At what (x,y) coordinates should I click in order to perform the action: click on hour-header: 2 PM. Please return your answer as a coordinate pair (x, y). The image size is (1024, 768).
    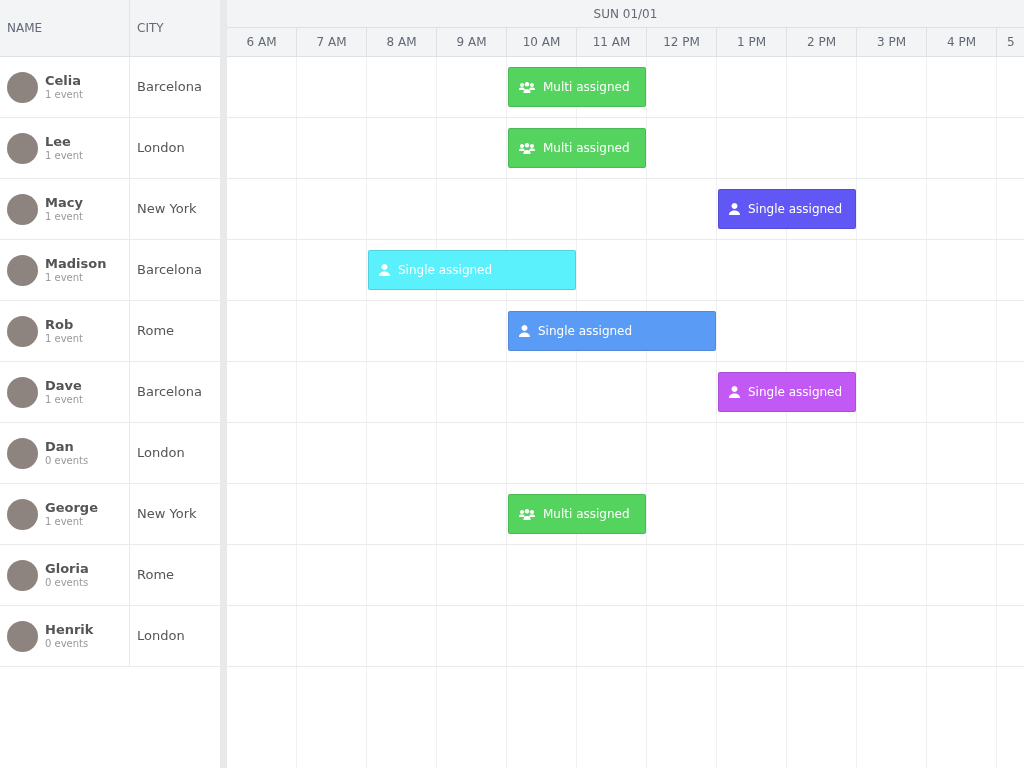
    Looking at the image, I should click on (822, 42).